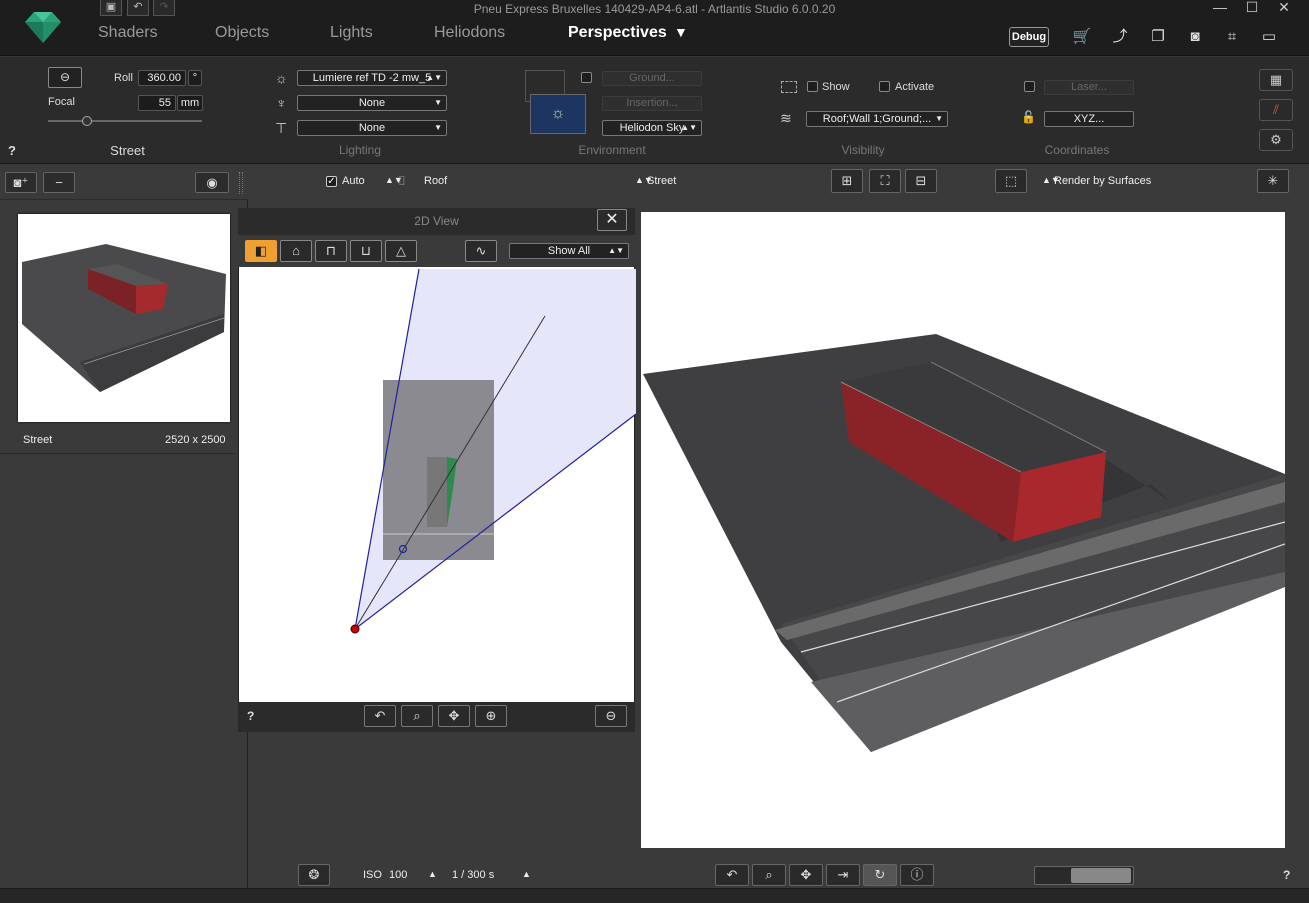 The width and height of the screenshot is (1309, 903). I want to click on side-view-icon: ⊓, so click(331, 251).